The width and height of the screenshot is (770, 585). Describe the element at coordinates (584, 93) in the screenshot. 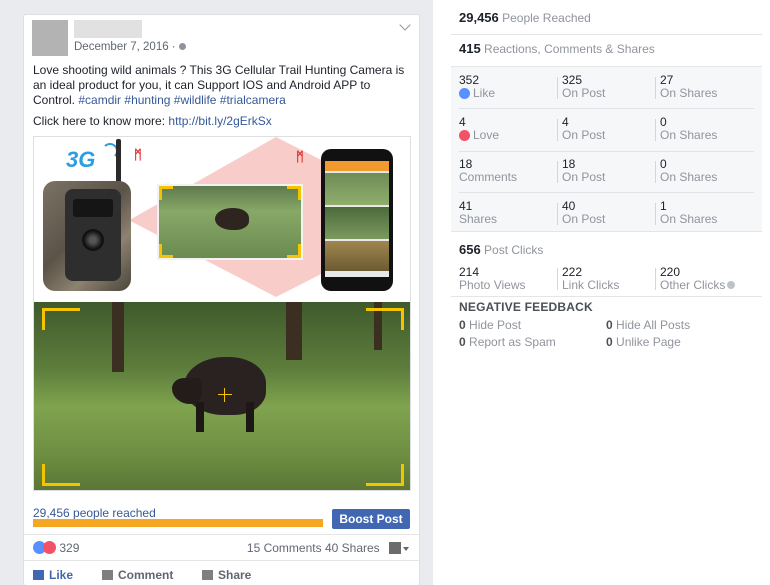

I see `likes-on-post-label: On Post` at that location.